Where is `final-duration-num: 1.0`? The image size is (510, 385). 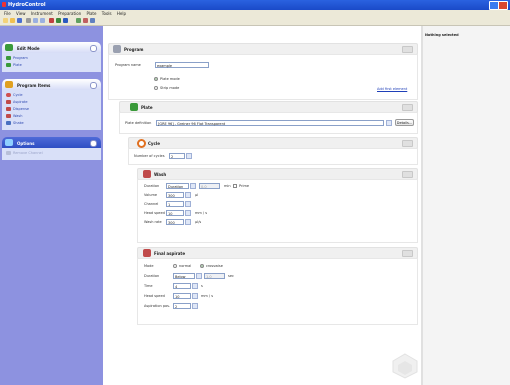 final-duration-num: 1.0 is located at coordinates (214, 276).